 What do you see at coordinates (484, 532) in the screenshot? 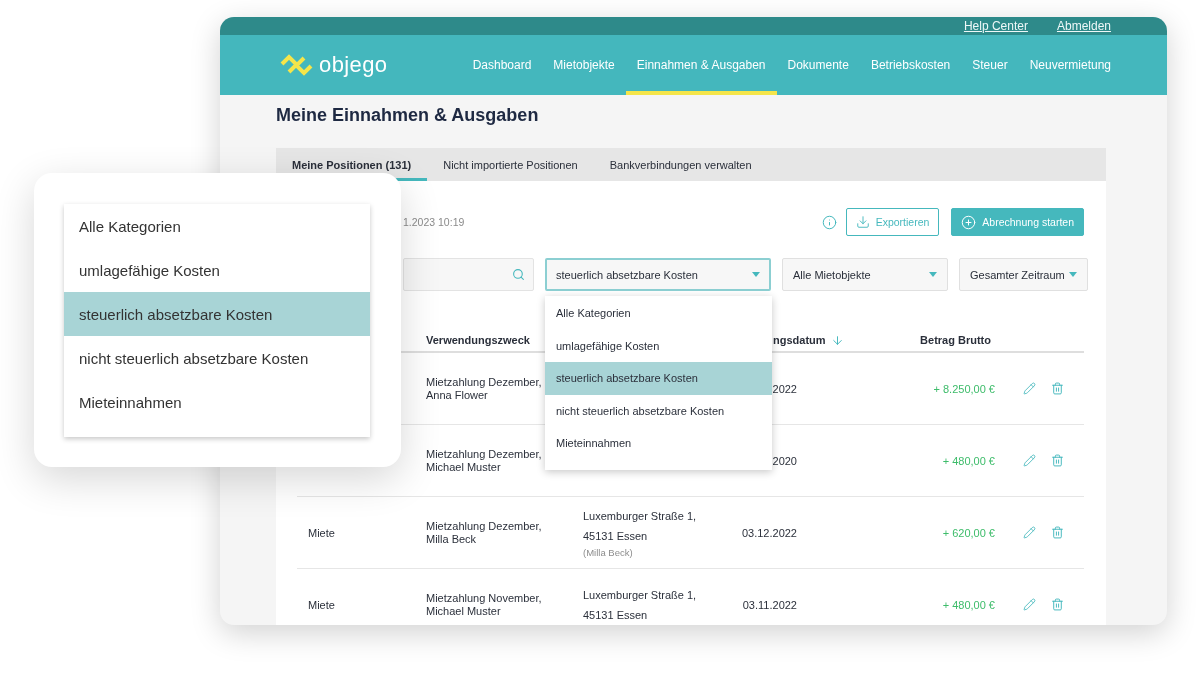
I see `table-cell-text: Mietzahlung Dezember, Milla Beck` at bounding box center [484, 532].